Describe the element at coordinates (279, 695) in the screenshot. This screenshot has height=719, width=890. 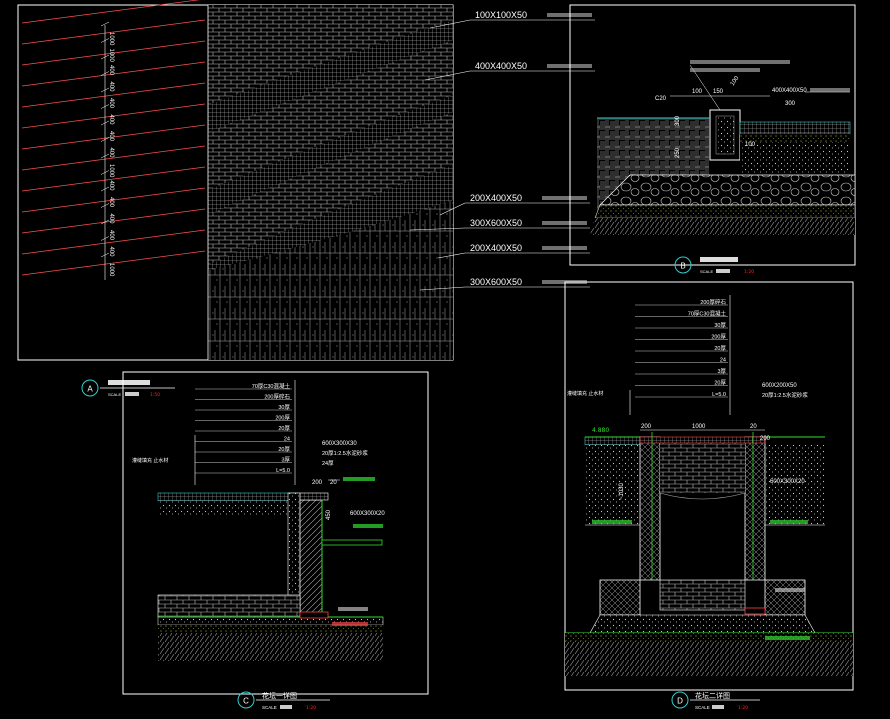
I see `section-c-title-text: 花坛一详图` at that location.